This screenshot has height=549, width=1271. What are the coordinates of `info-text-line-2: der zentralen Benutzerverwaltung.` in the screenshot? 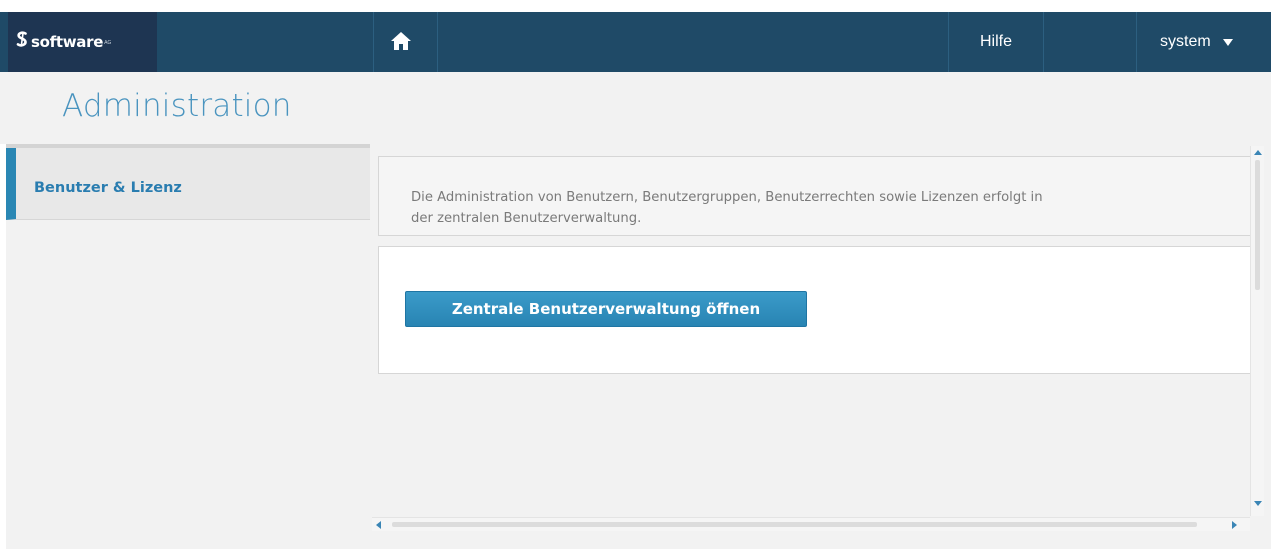 It's located at (526, 218).